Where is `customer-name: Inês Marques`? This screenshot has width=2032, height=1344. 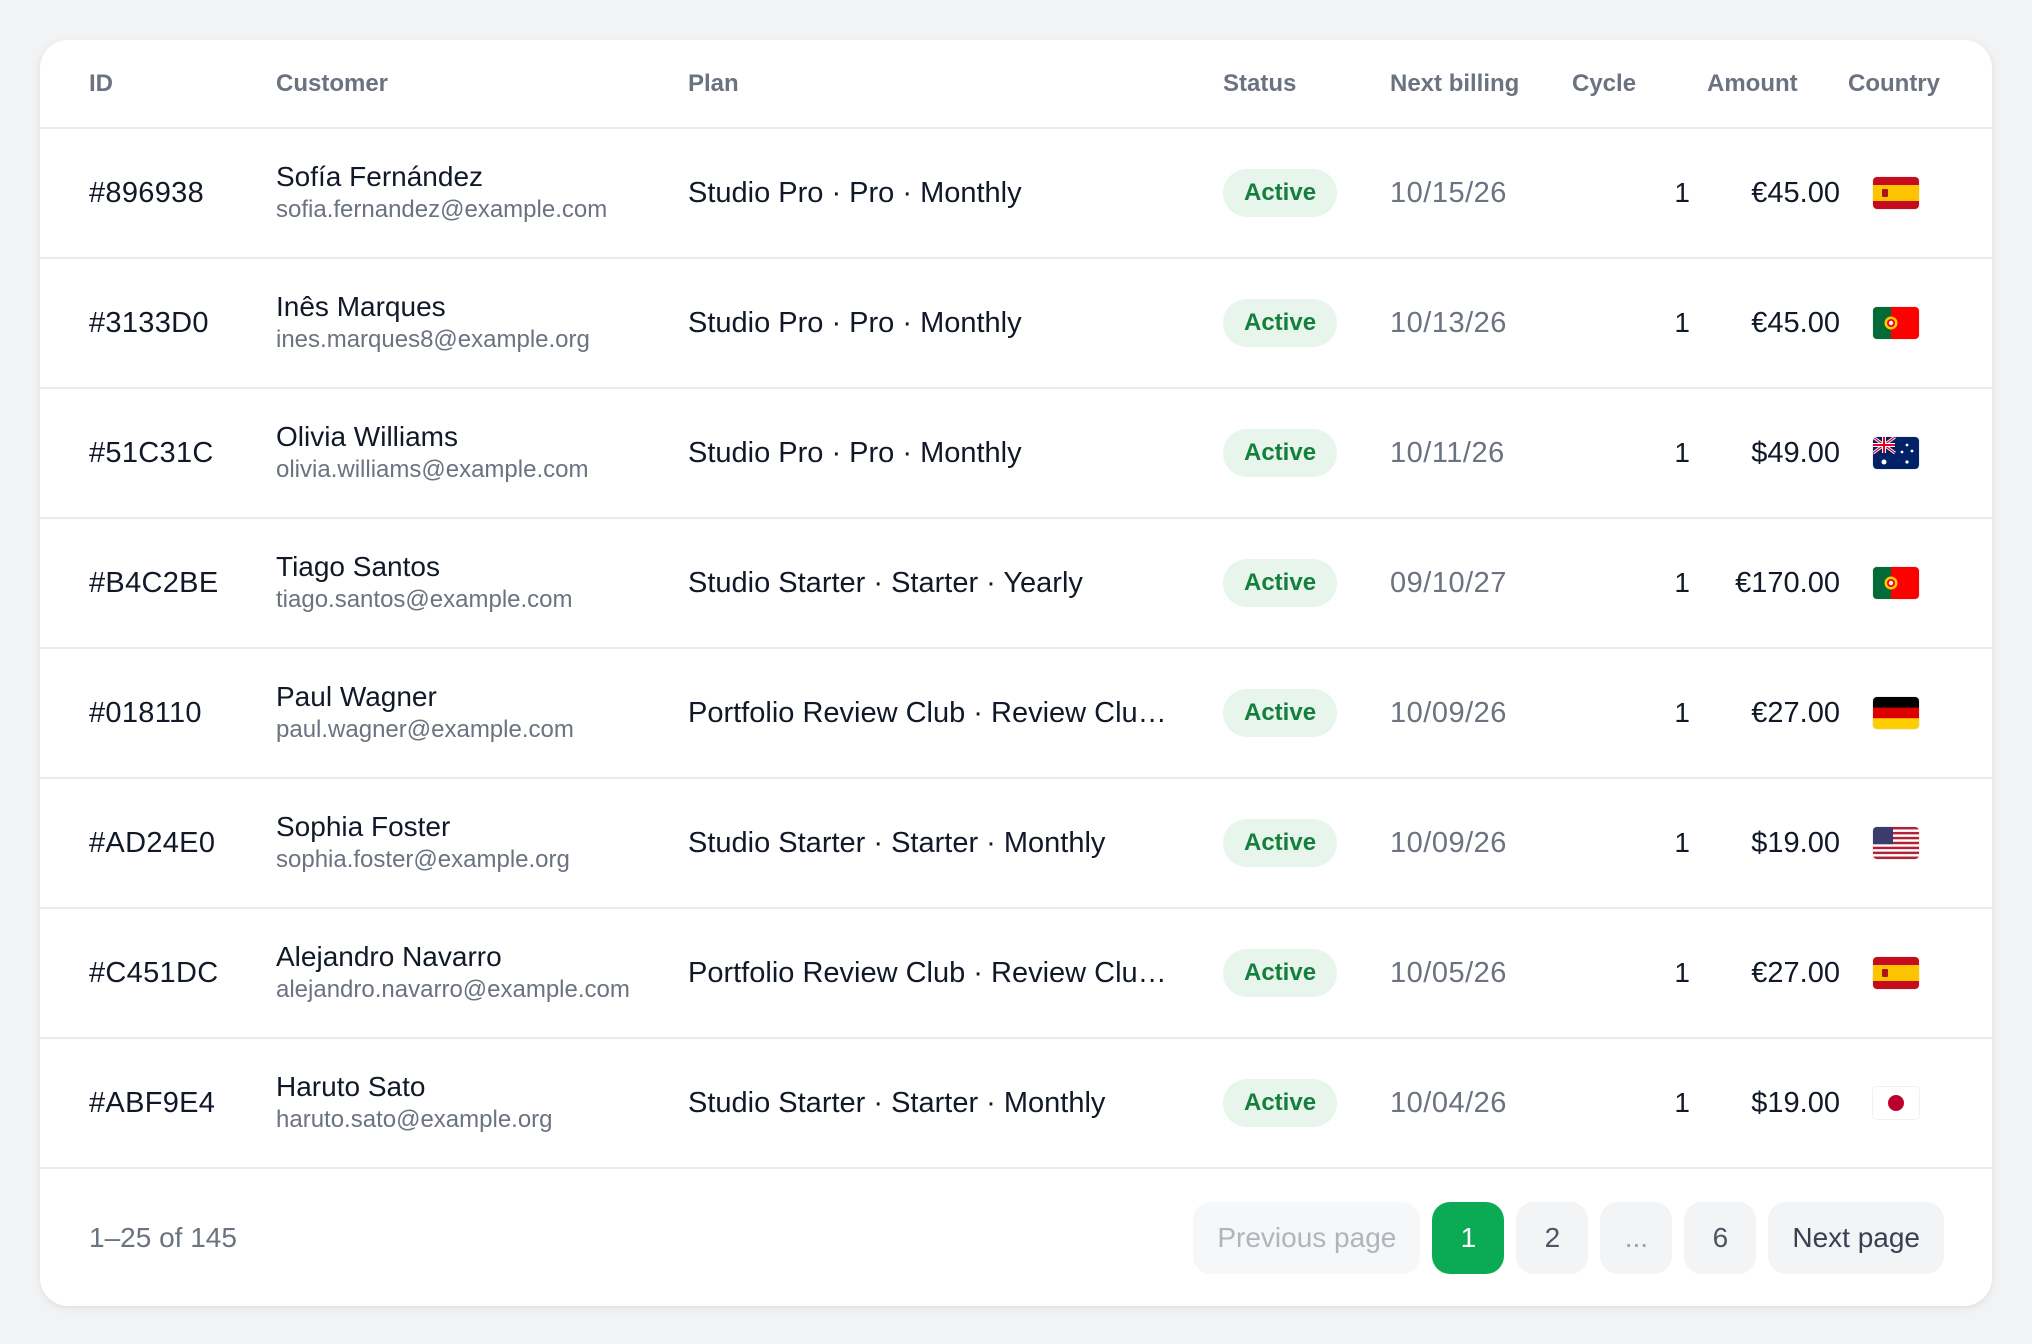 customer-name: Inês Marques is located at coordinates (361, 306).